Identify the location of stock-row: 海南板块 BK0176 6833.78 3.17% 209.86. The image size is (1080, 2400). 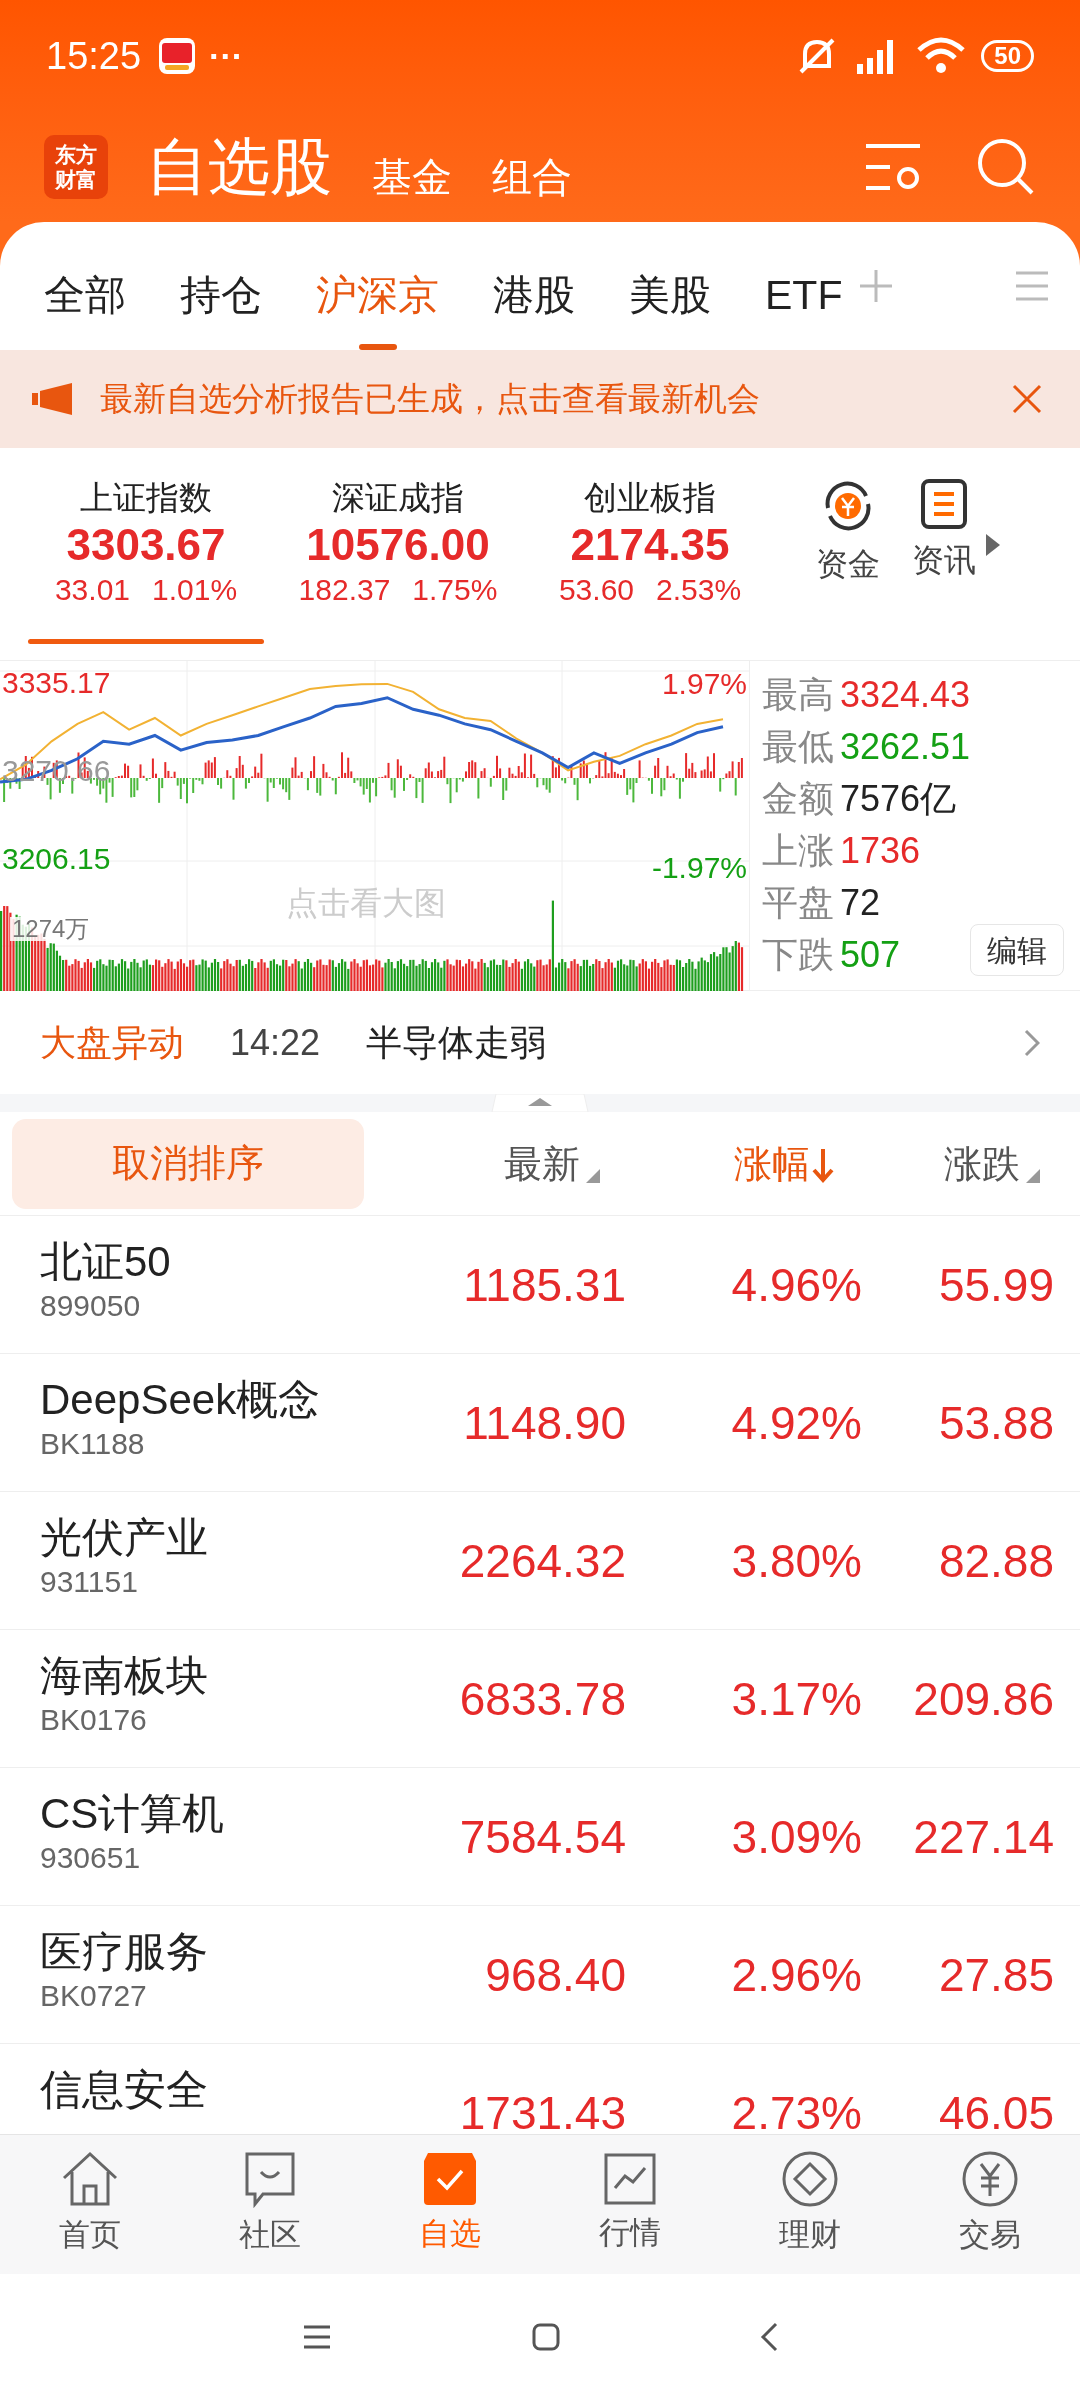
(540, 1699).